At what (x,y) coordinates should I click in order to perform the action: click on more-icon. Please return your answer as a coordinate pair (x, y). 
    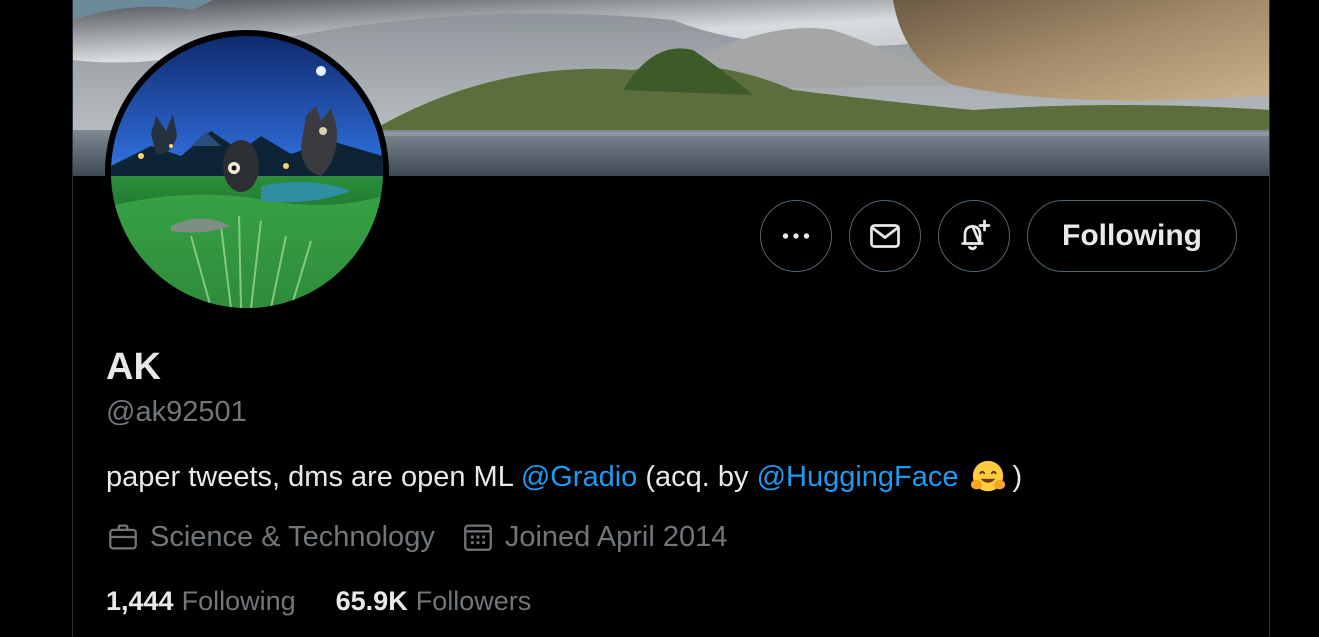
    Looking at the image, I should click on (796, 236).